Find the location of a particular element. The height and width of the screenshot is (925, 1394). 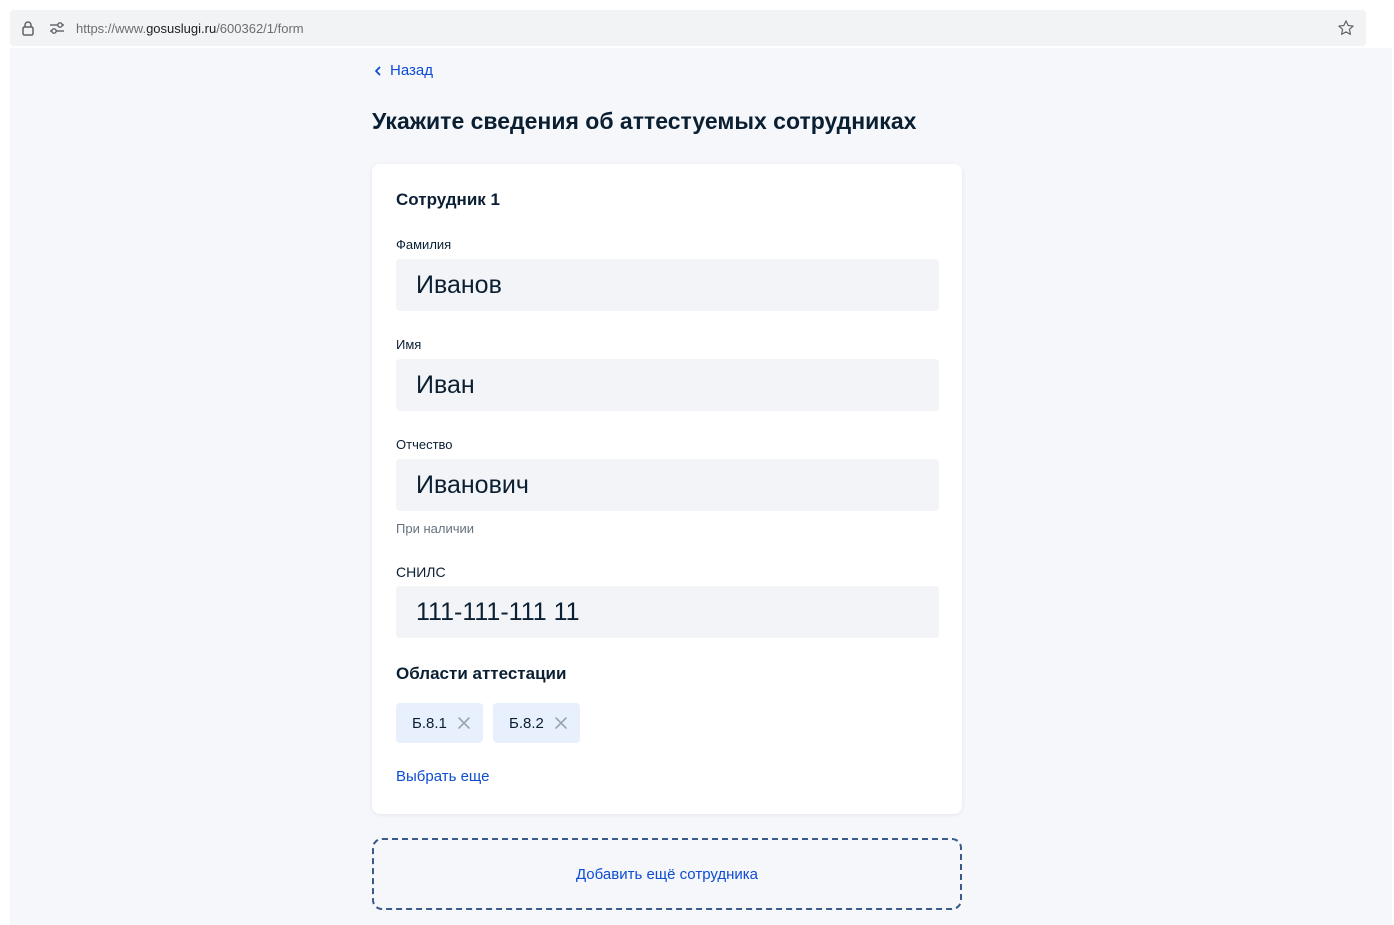

area-chip: Б.8.1 is located at coordinates (439, 723).